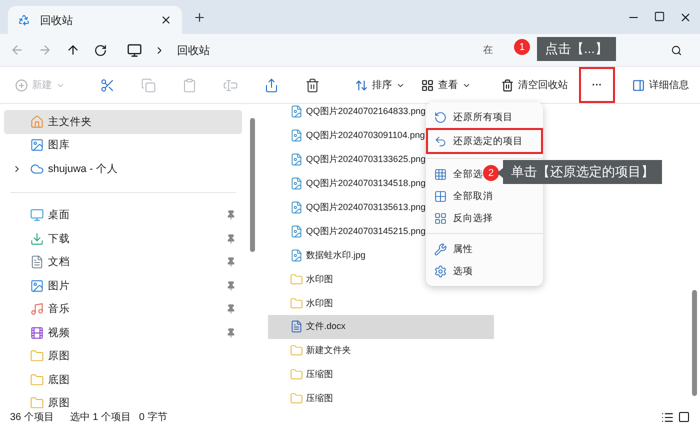  Describe the element at coordinates (230, 85) in the screenshot. I see `rename-icon` at that location.